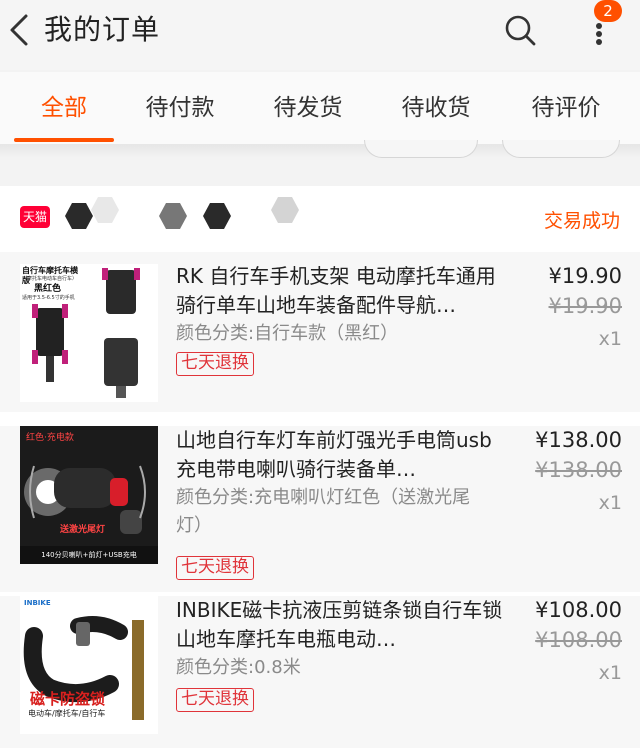 This screenshot has height=748, width=640. I want to click on product-sku: 颜色分类:充电喇叭灯红色（送激光尾灯）, so click(323, 511).